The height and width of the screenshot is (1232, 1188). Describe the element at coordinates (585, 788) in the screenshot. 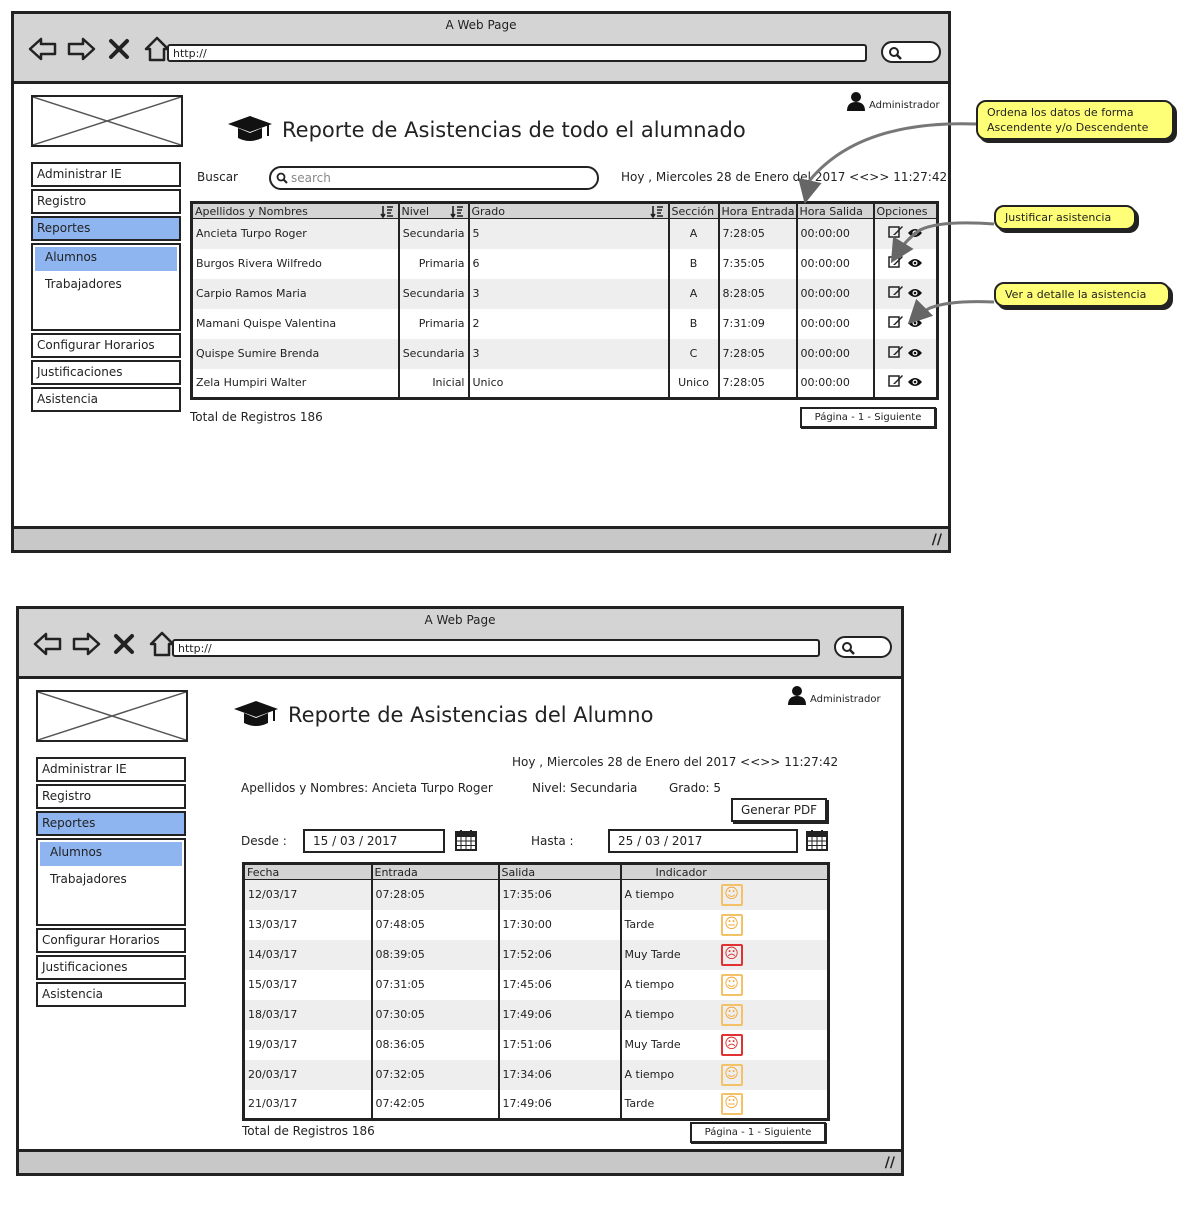

I see `student-level: Nivel: Secundaria` at that location.